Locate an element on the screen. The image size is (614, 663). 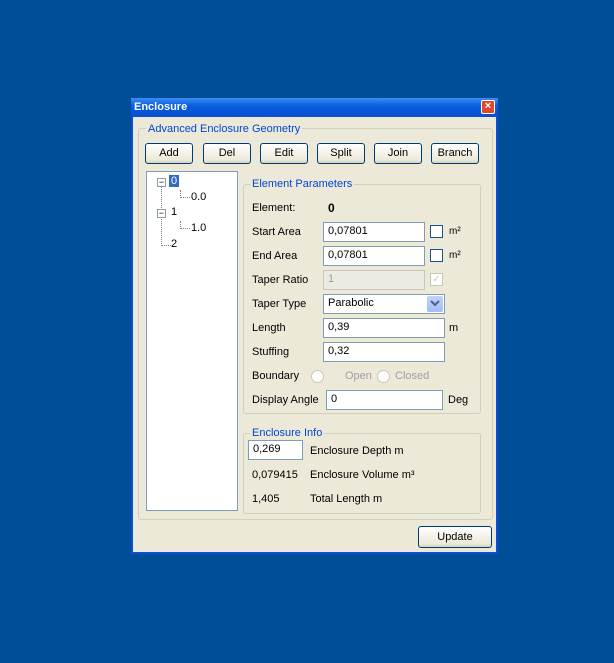
branch-button: Branch is located at coordinates (455, 153).